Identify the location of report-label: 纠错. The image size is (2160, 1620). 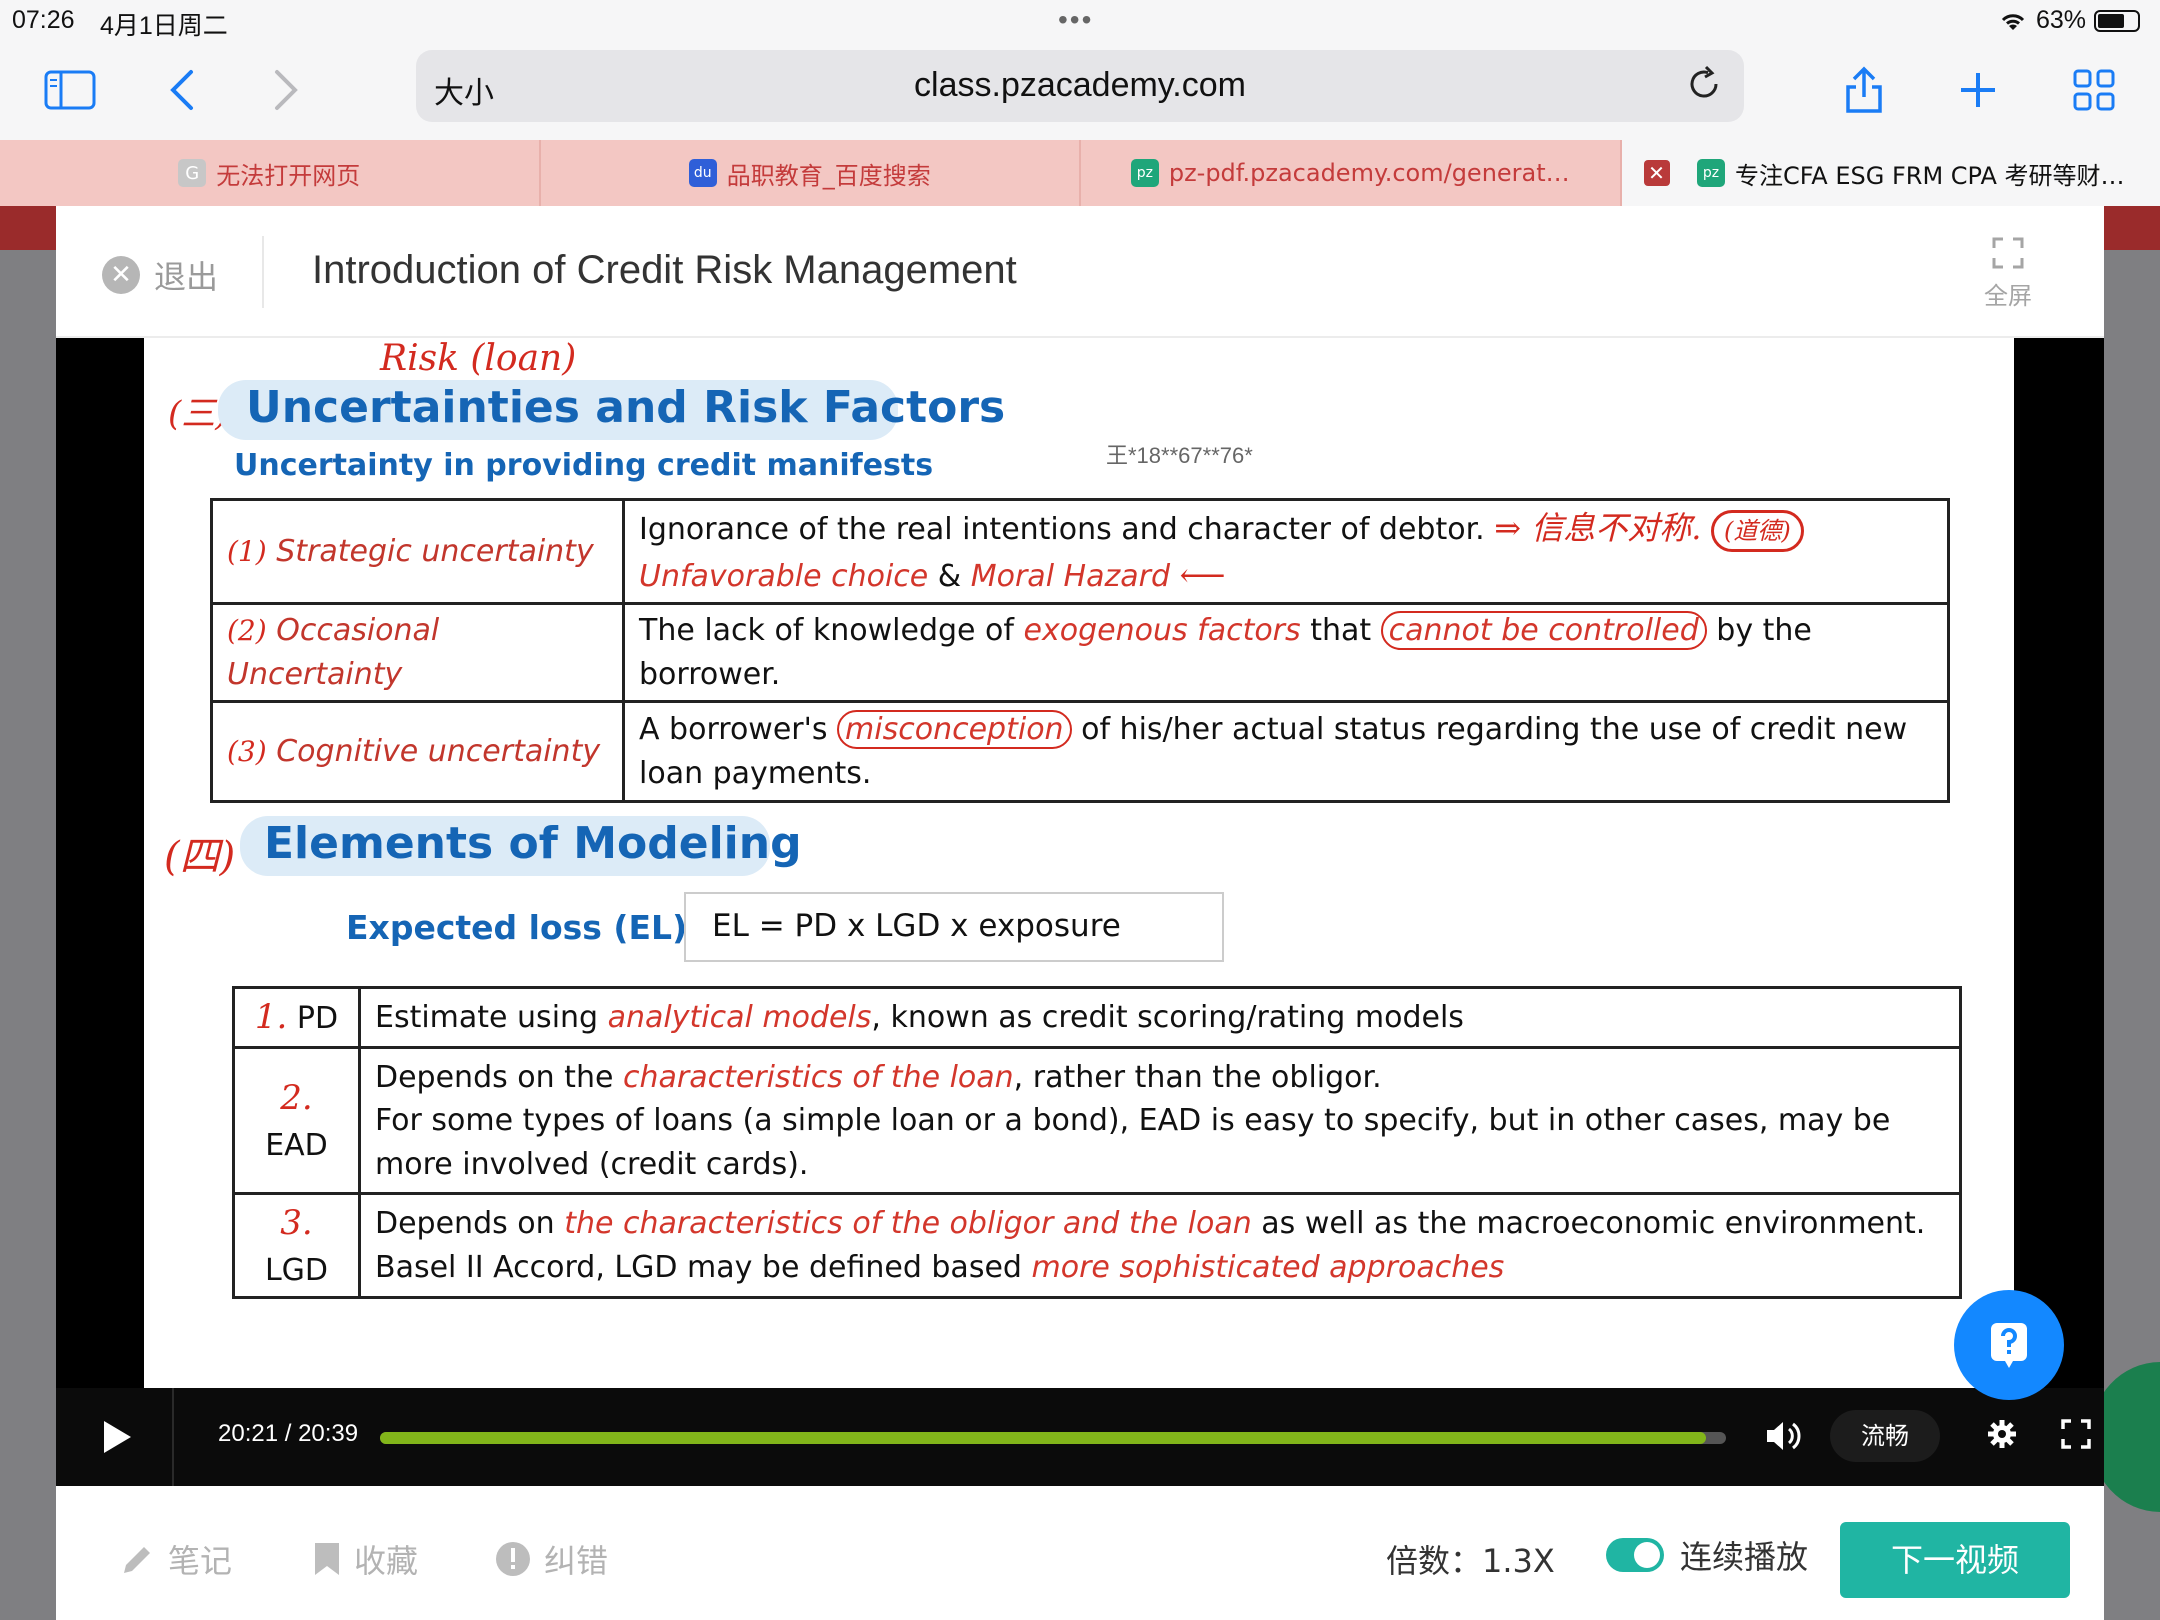
(576, 1561).